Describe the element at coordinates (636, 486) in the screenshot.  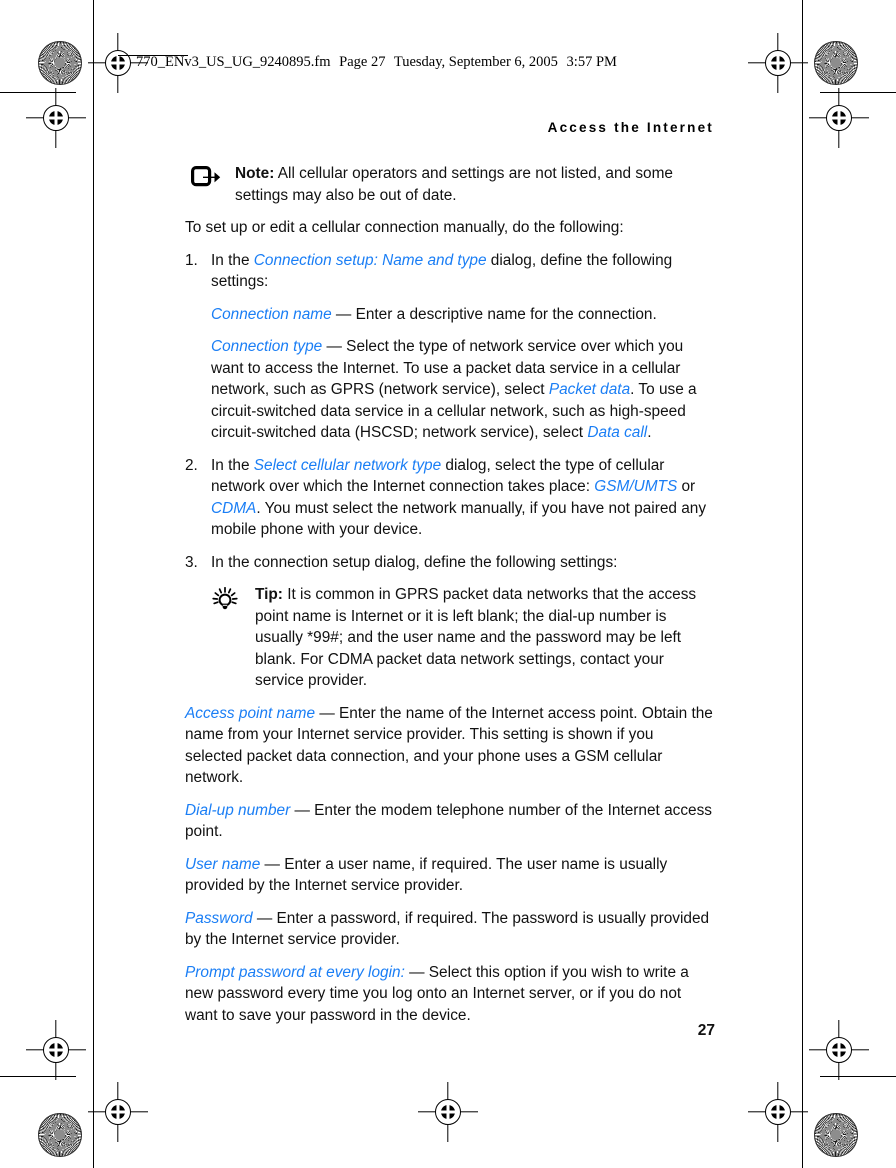
I see `ui-reference-gsm-umts: GSM/UMTS` at that location.